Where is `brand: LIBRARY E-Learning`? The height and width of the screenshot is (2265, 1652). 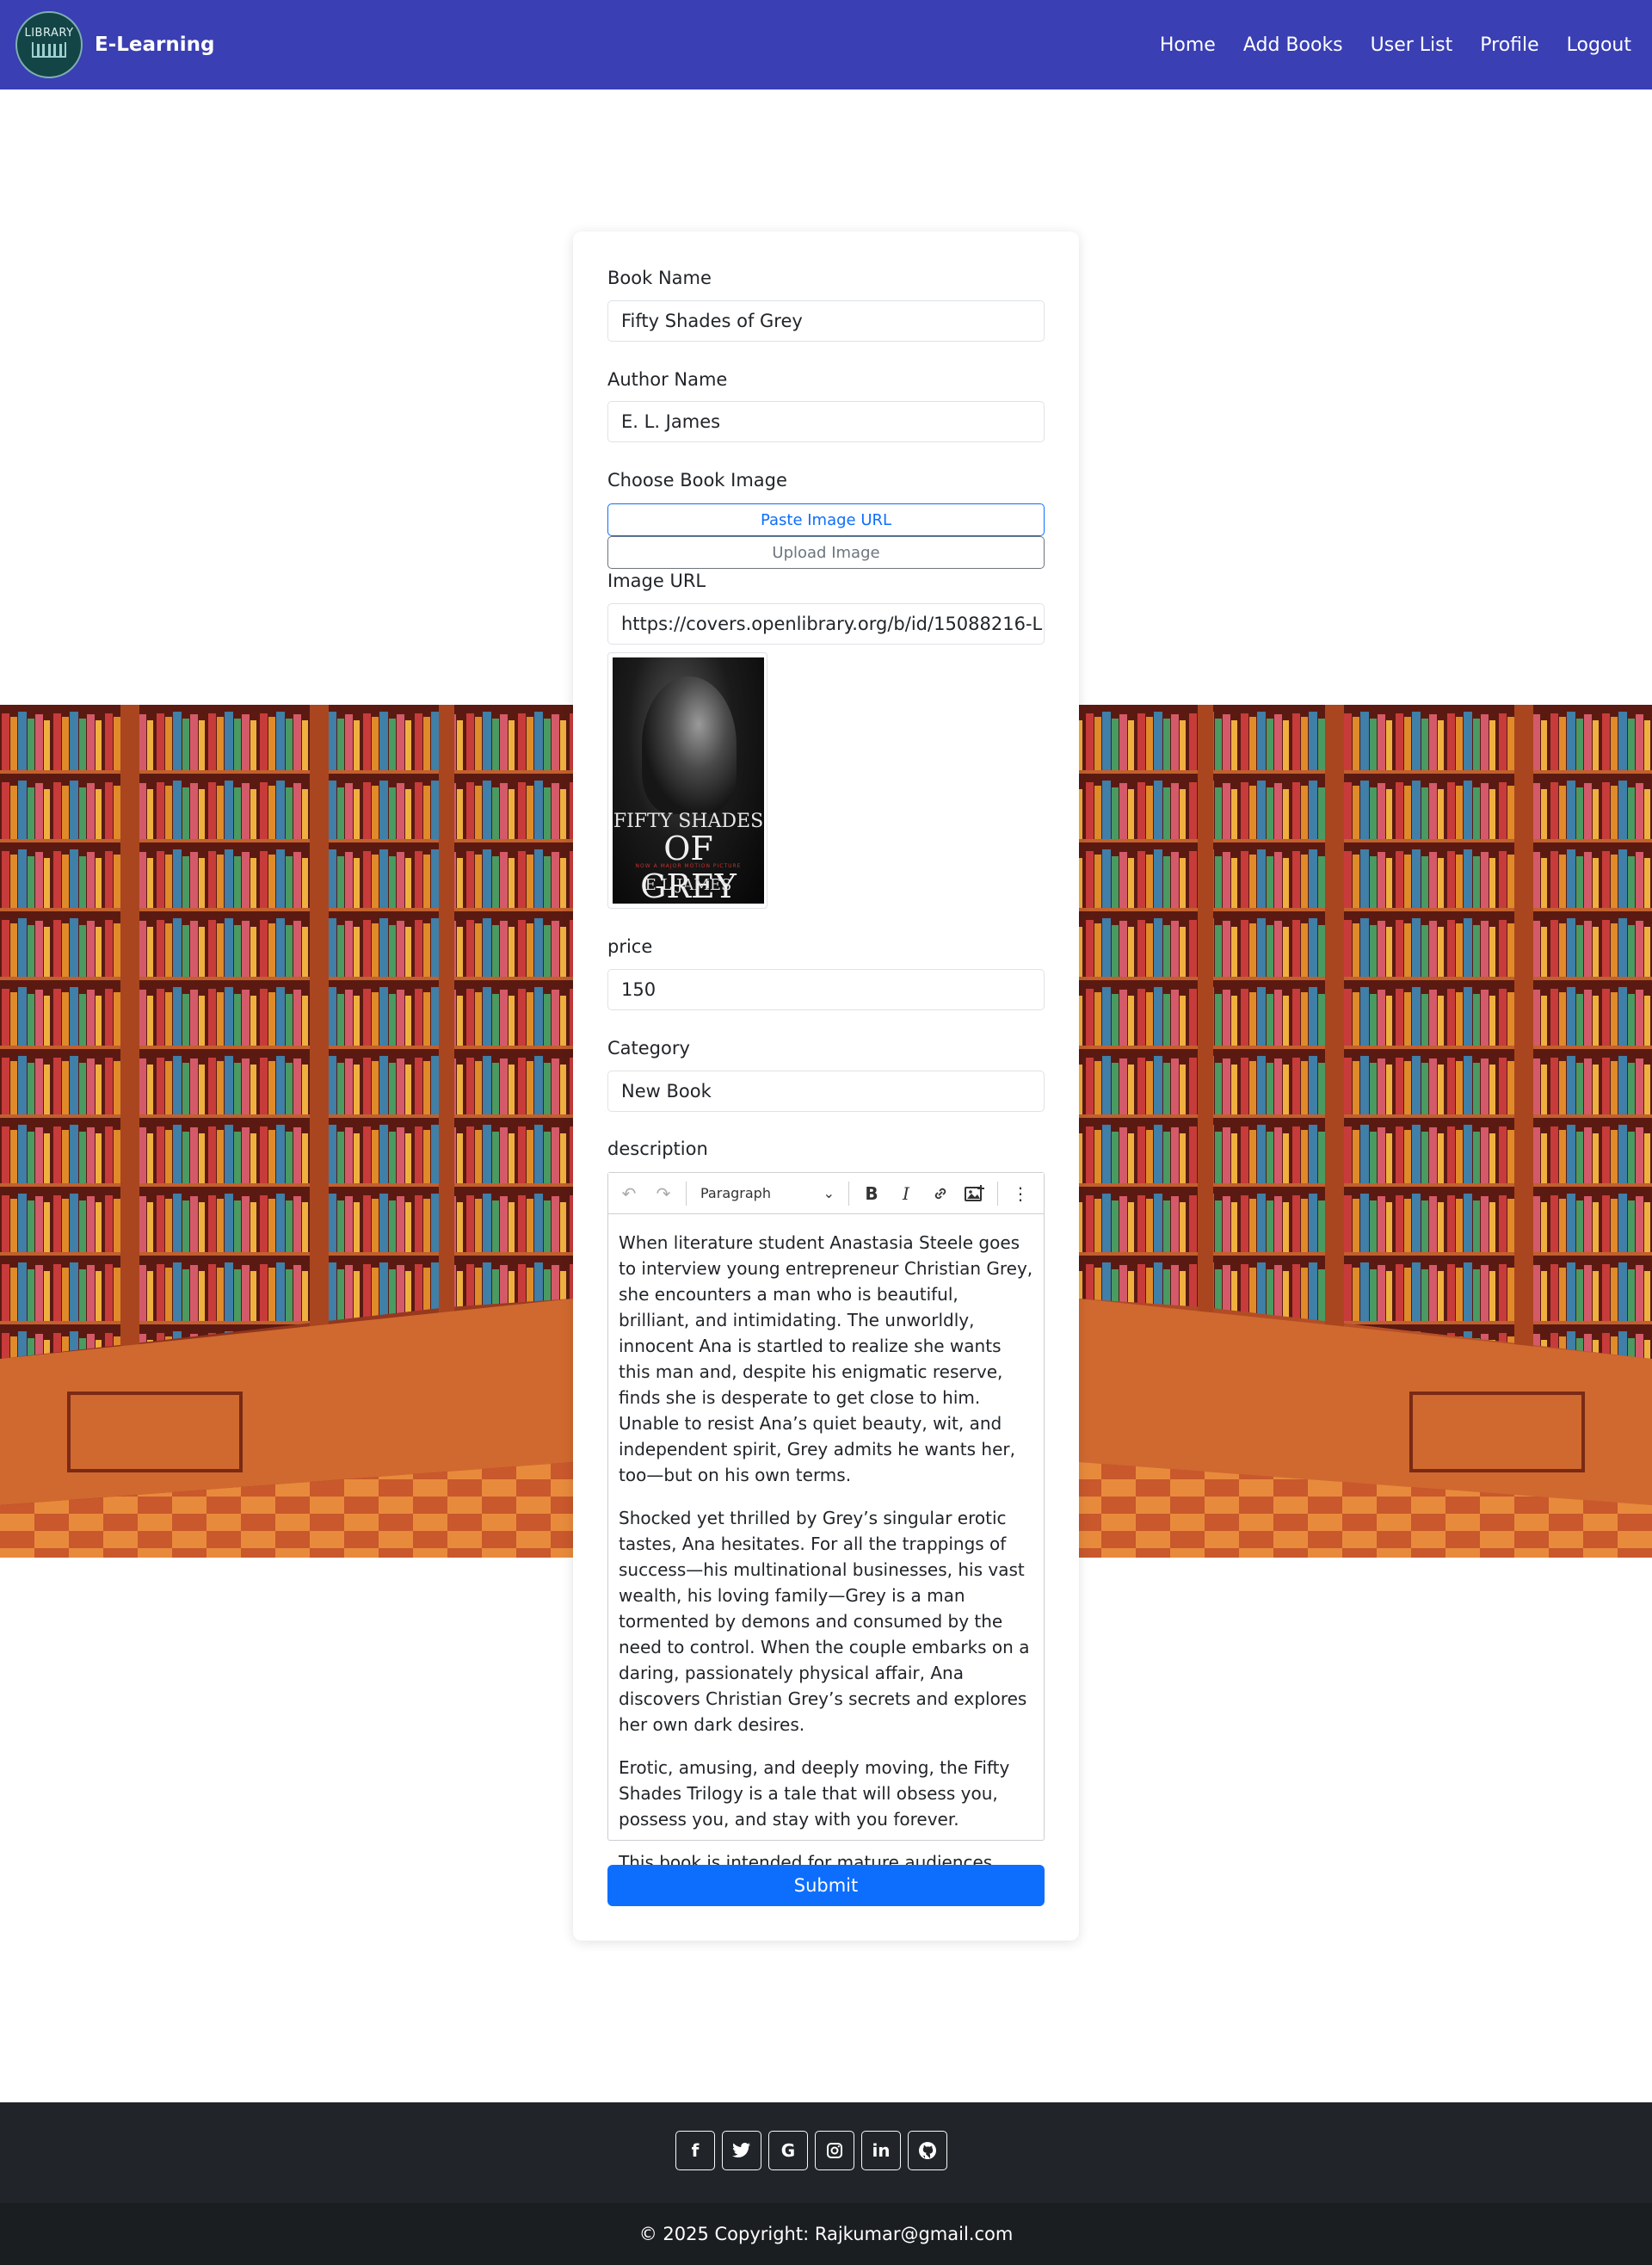 brand: LIBRARY E-Learning is located at coordinates (114, 44).